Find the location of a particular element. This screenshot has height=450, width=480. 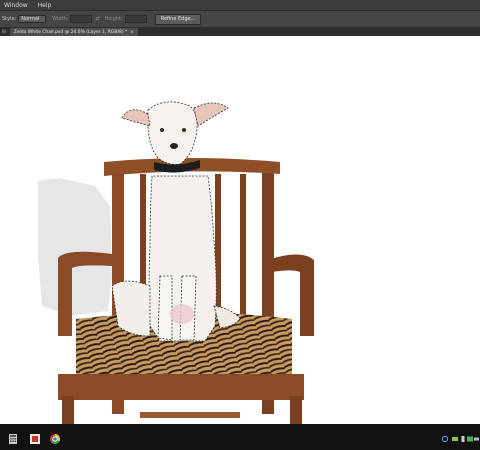

tab-previous: 8) is located at coordinates (3, 32).